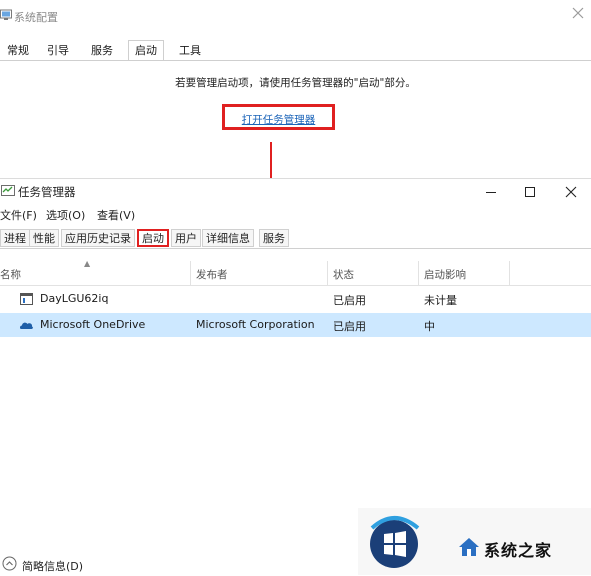  Describe the element at coordinates (98, 238) in the screenshot. I see `tab-app-history: 应用历史记录` at that location.